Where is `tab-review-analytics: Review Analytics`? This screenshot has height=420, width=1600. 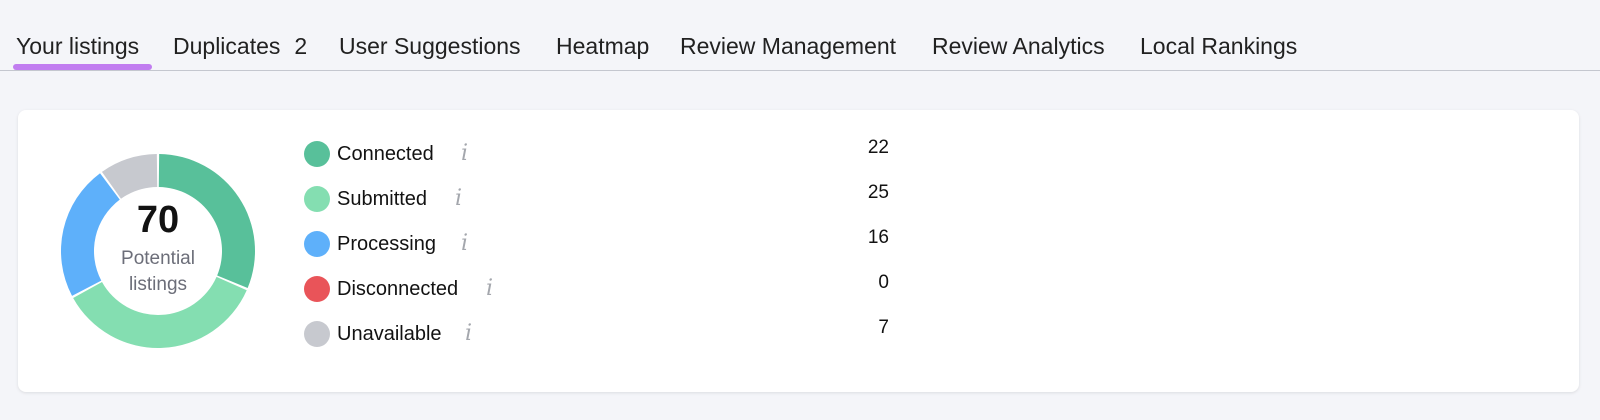
tab-review-analytics: Review Analytics is located at coordinates (1018, 46).